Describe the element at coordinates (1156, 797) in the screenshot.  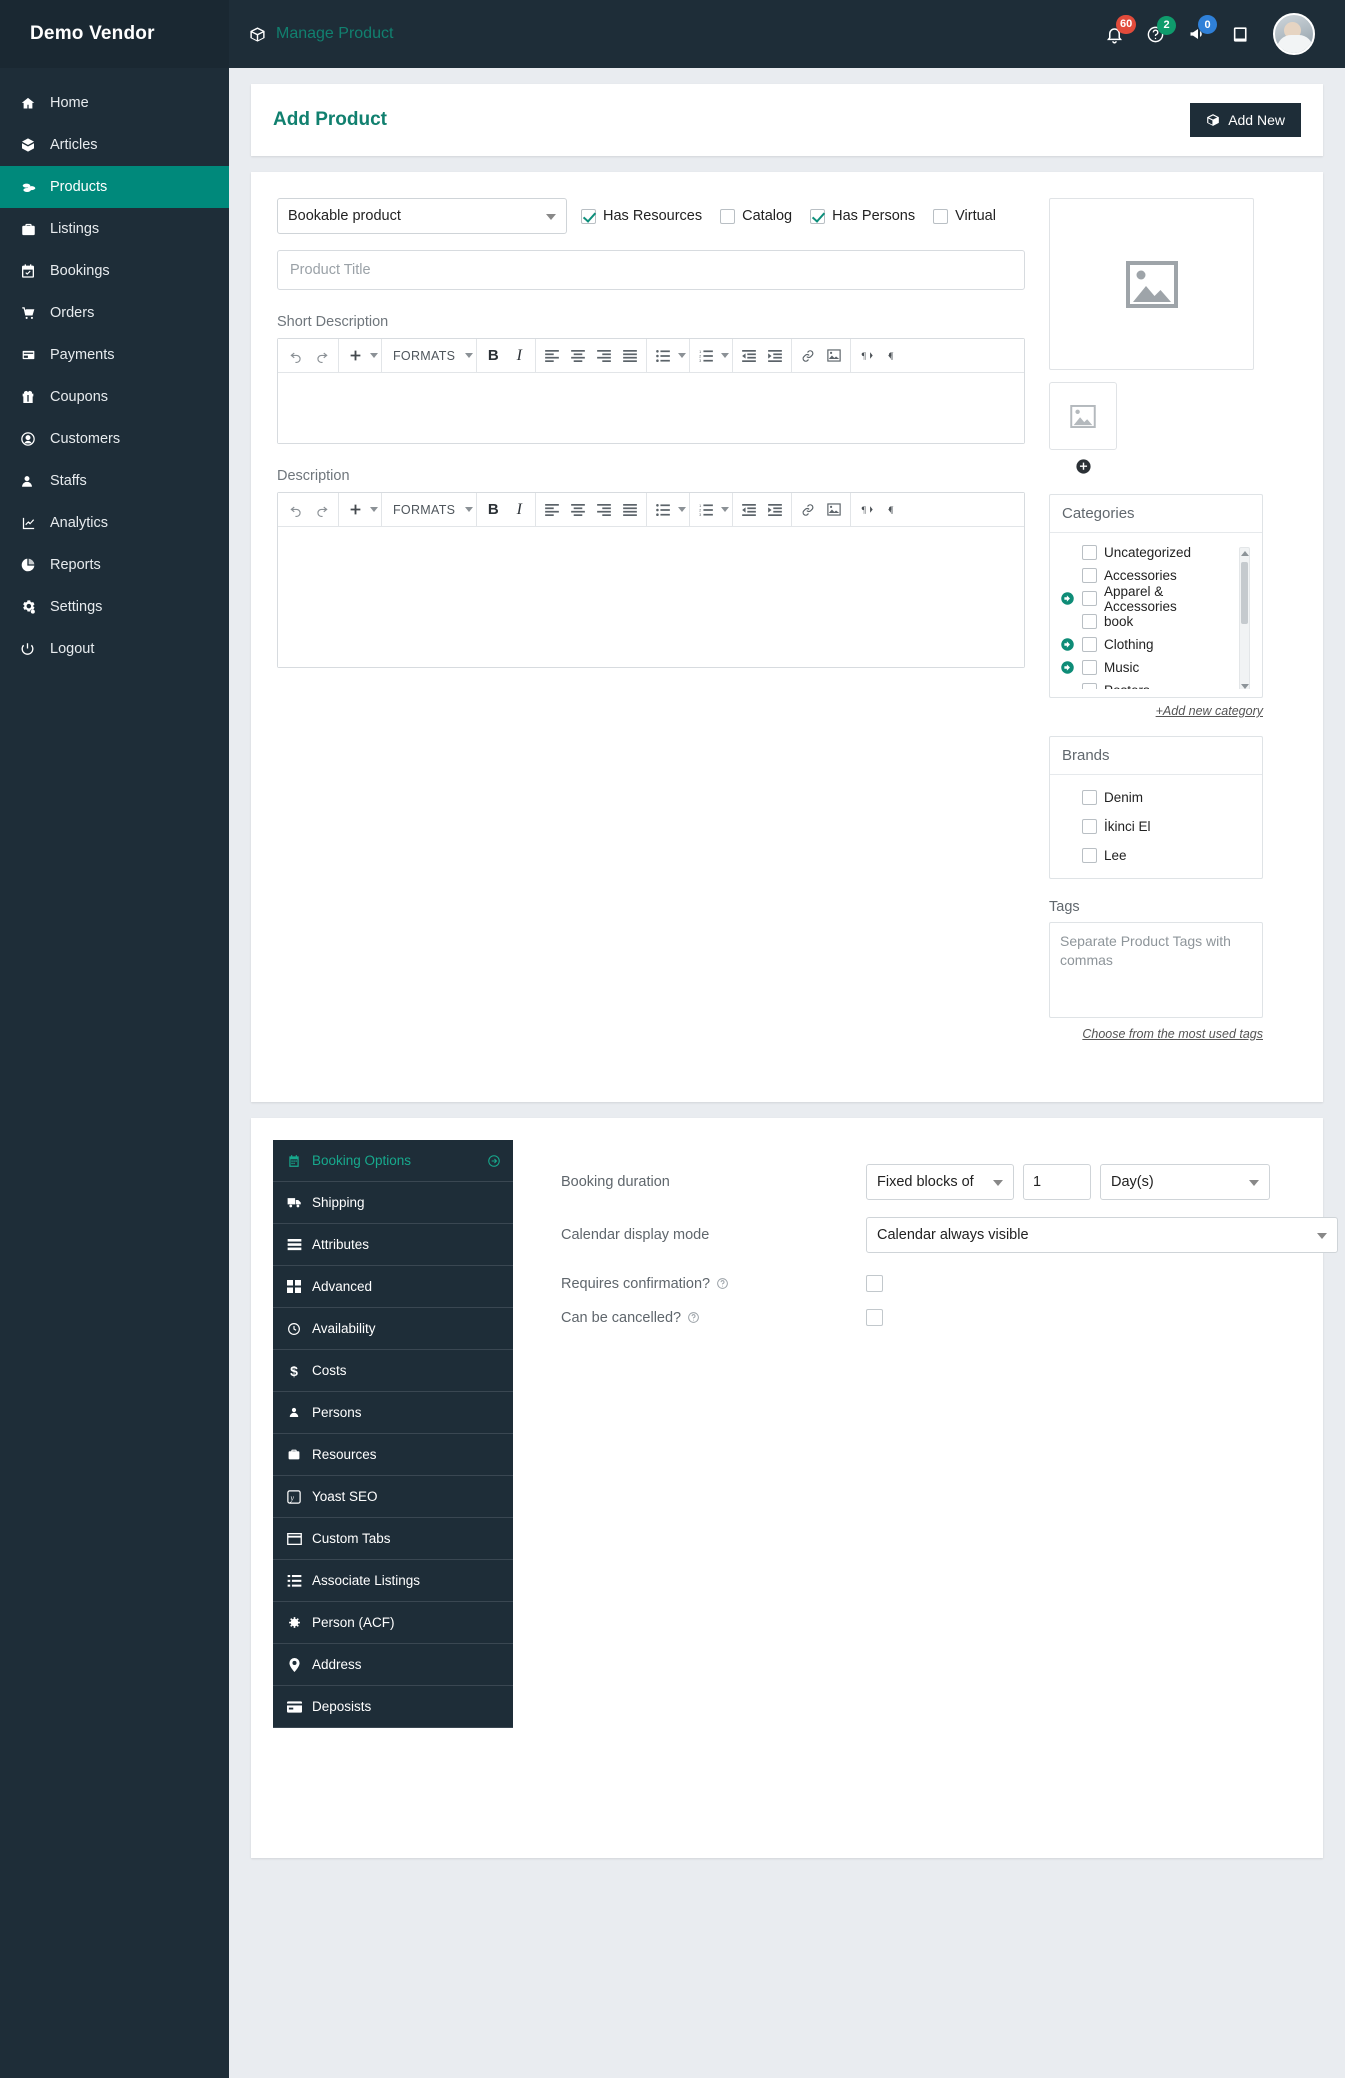
I see `brand-item: Denim` at that location.